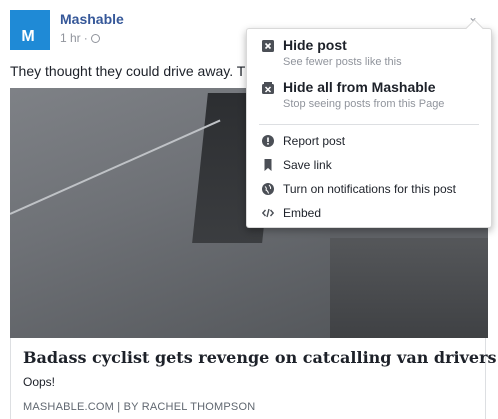  Describe the element at coordinates (307, 165) in the screenshot. I see `menu-item-label: Save link` at that location.